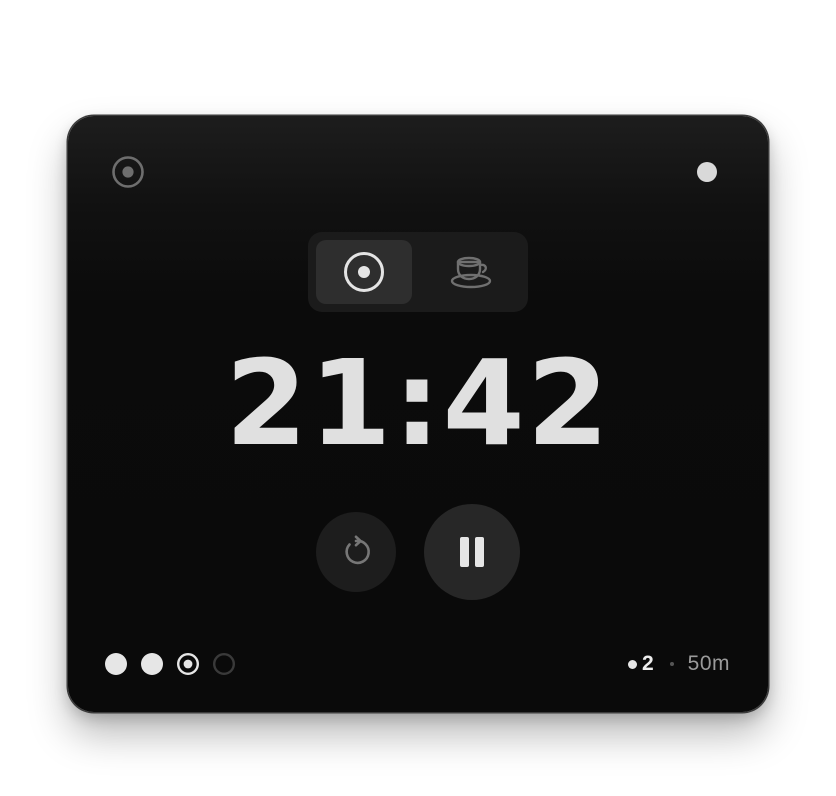  Describe the element at coordinates (647, 663) in the screenshot. I see `completed-session-count: 2` at that location.